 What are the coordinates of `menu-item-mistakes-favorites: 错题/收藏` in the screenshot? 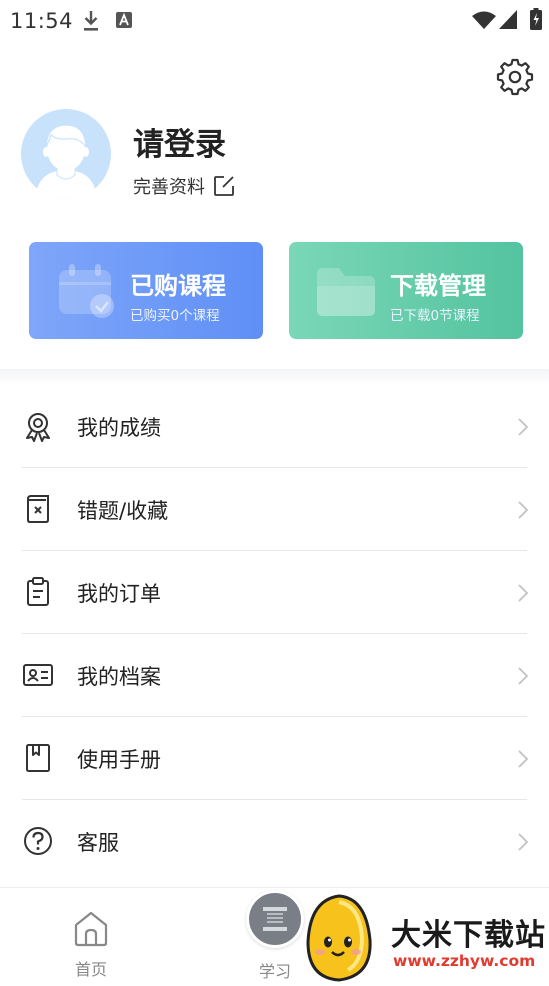 It's located at (274, 509).